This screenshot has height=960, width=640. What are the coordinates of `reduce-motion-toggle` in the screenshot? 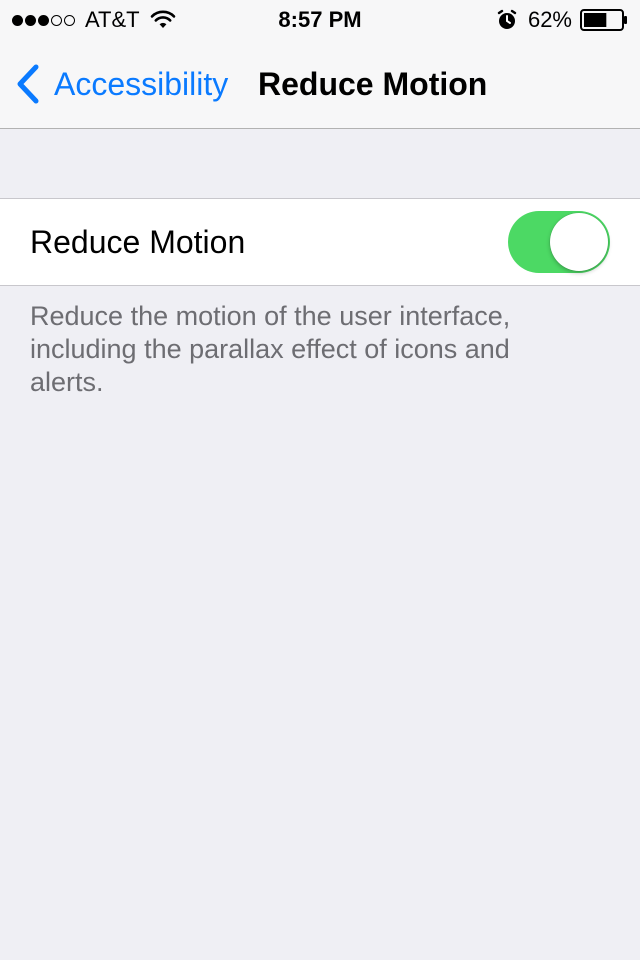 It's located at (559, 242).